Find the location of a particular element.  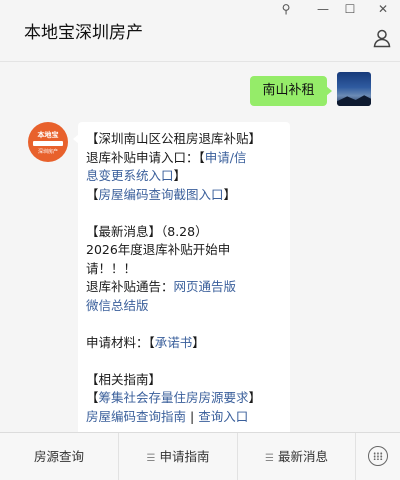

reply-line: 房屋编码查询指南 | 查询入口 is located at coordinates (185, 417).